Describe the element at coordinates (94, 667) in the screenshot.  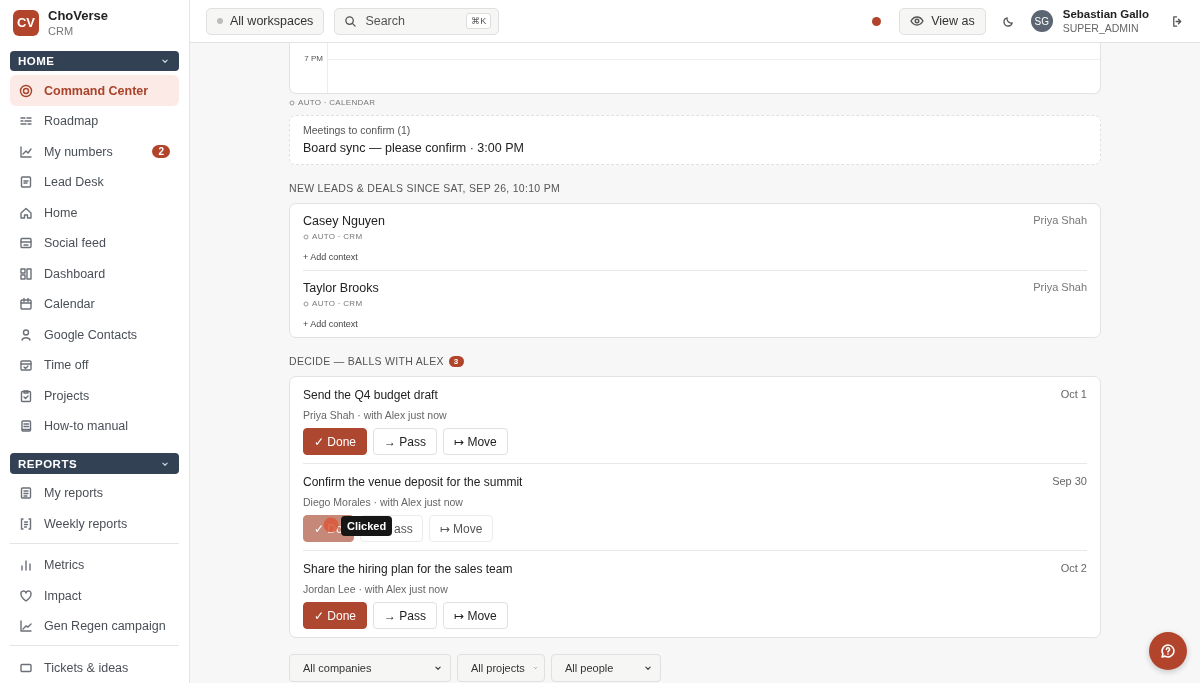
I see `sidebar-item: Tickets & ideas` at that location.